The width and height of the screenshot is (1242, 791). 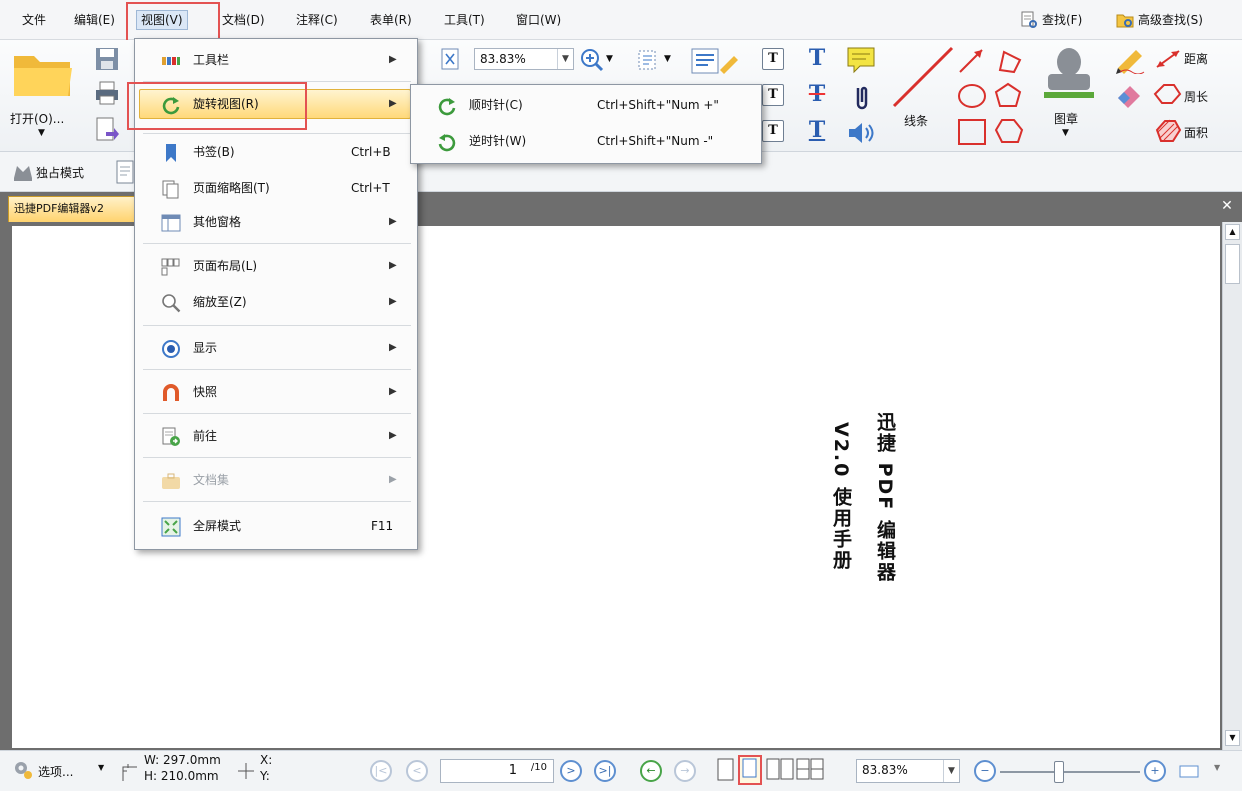 I want to click on prev-page-button: <, so click(x=417, y=771).